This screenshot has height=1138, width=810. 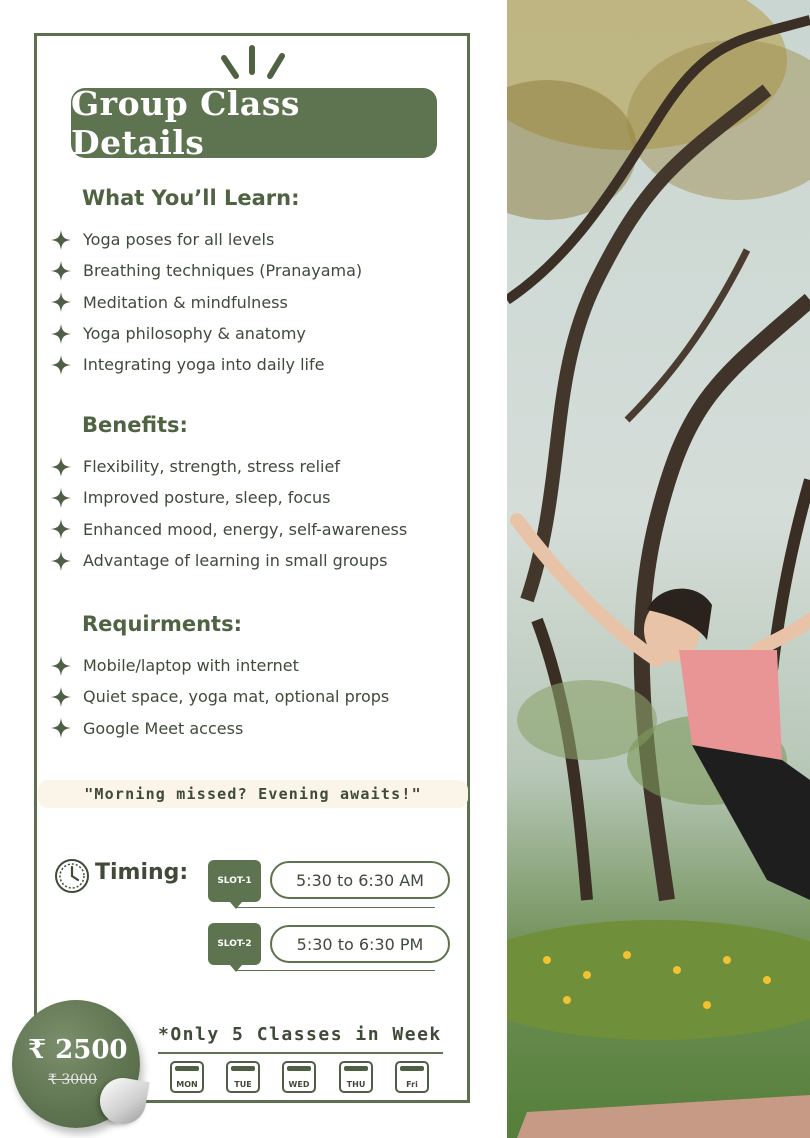 What do you see at coordinates (162, 624) in the screenshot?
I see `requirements-heading: Requirments:` at bounding box center [162, 624].